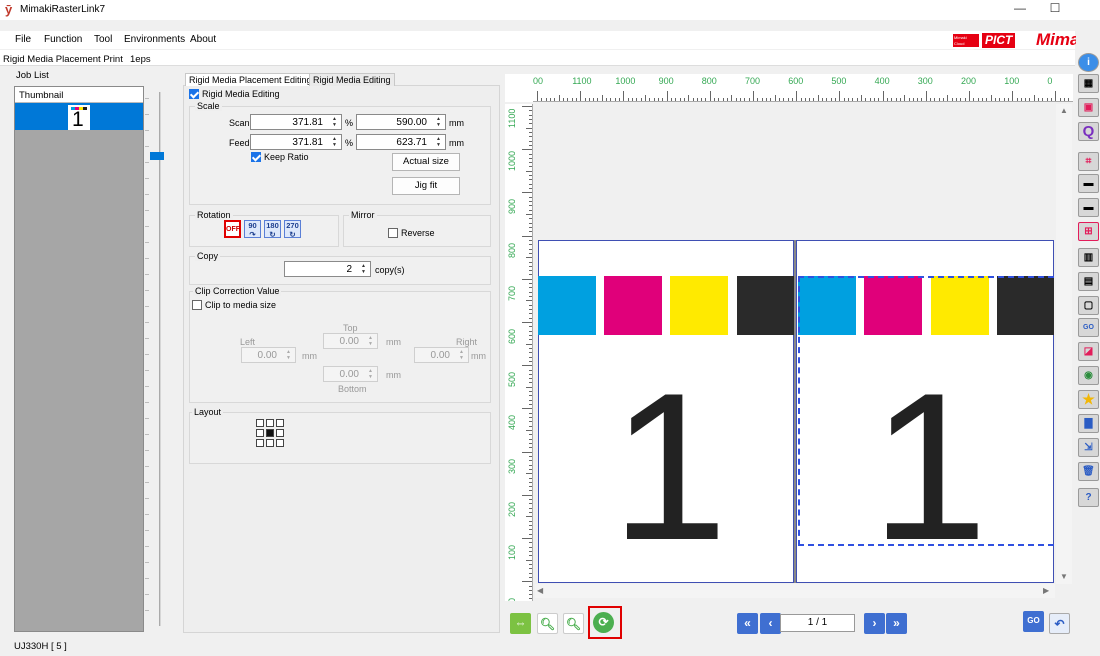 The height and width of the screenshot is (656, 1100). Describe the element at coordinates (350, 341) in the screenshot. I see `top-field: 0.00 ▲ ▼` at that location.